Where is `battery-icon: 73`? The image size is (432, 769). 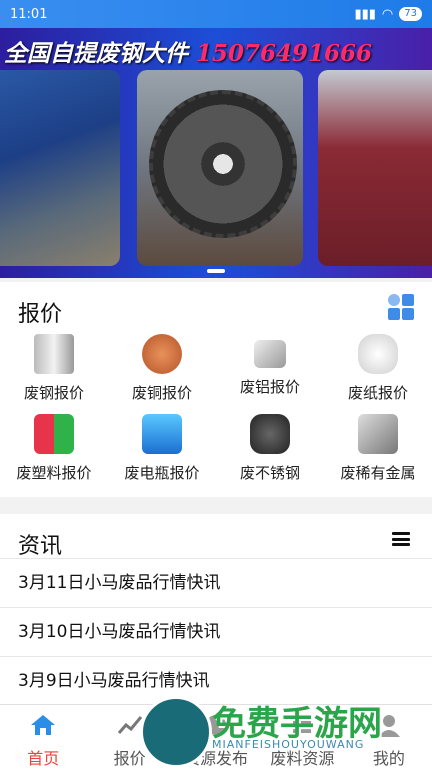
battery-icon: 73 is located at coordinates (410, 14).